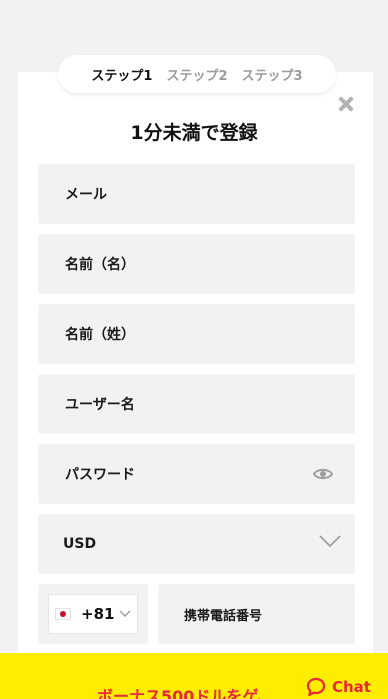 The height and width of the screenshot is (699, 388). I want to click on country-code-value: +81, so click(98, 614).